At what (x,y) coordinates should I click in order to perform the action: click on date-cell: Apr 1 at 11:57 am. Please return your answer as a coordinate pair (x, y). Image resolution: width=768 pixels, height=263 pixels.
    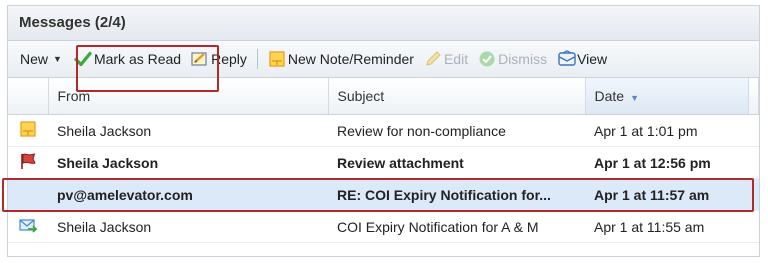
    Looking at the image, I should click on (666, 194).